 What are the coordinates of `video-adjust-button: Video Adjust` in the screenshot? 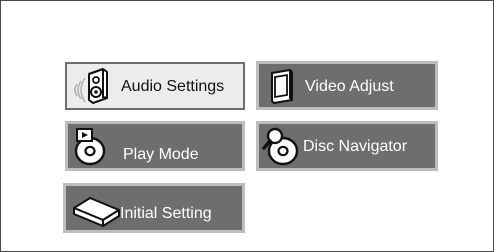 It's located at (347, 85).